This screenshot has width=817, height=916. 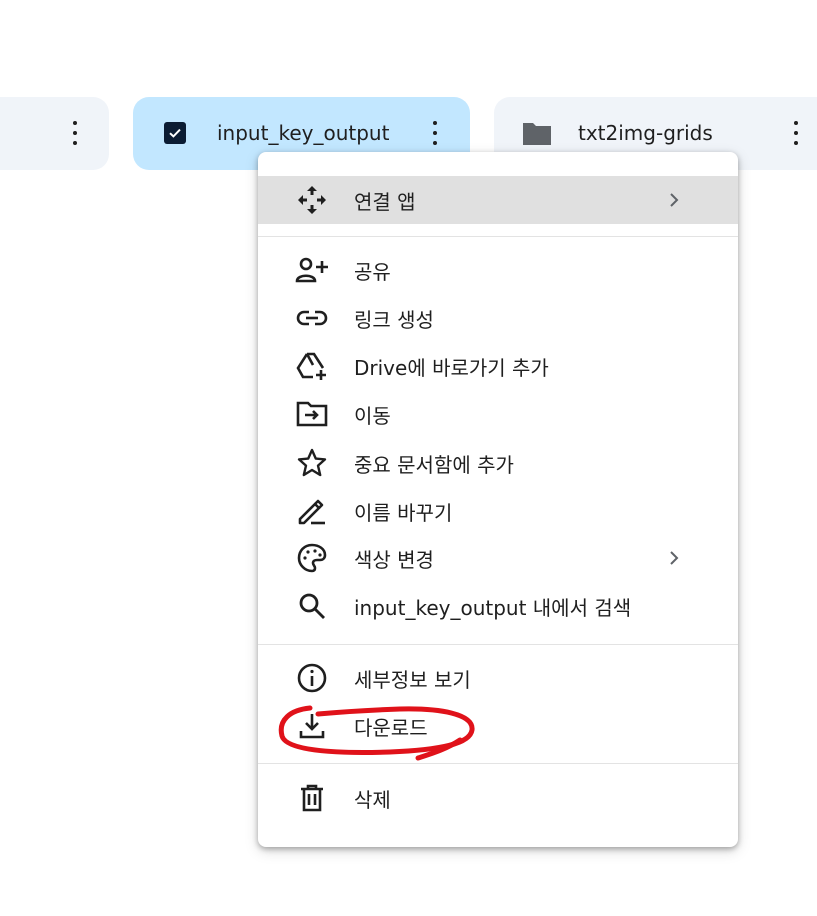 I want to click on folder-move-icon, so click(x=312, y=414).